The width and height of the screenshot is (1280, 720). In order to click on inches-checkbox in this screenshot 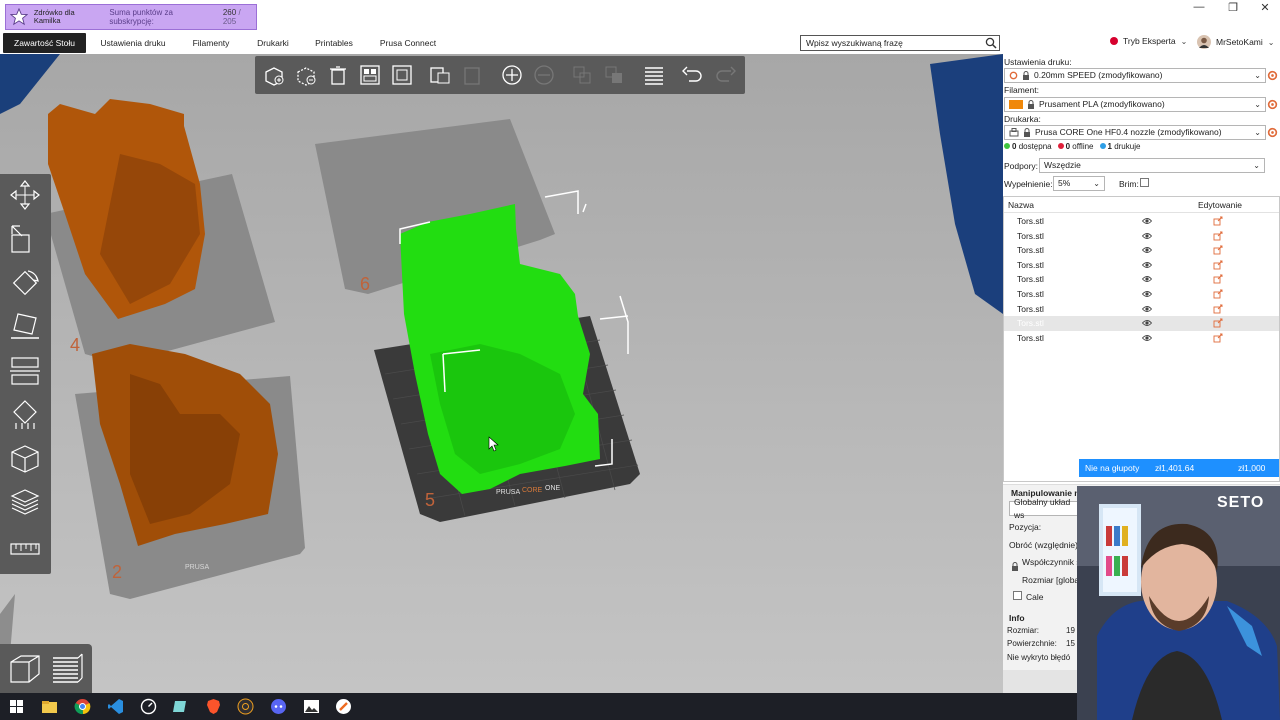, I will do `click(1017, 595)`.